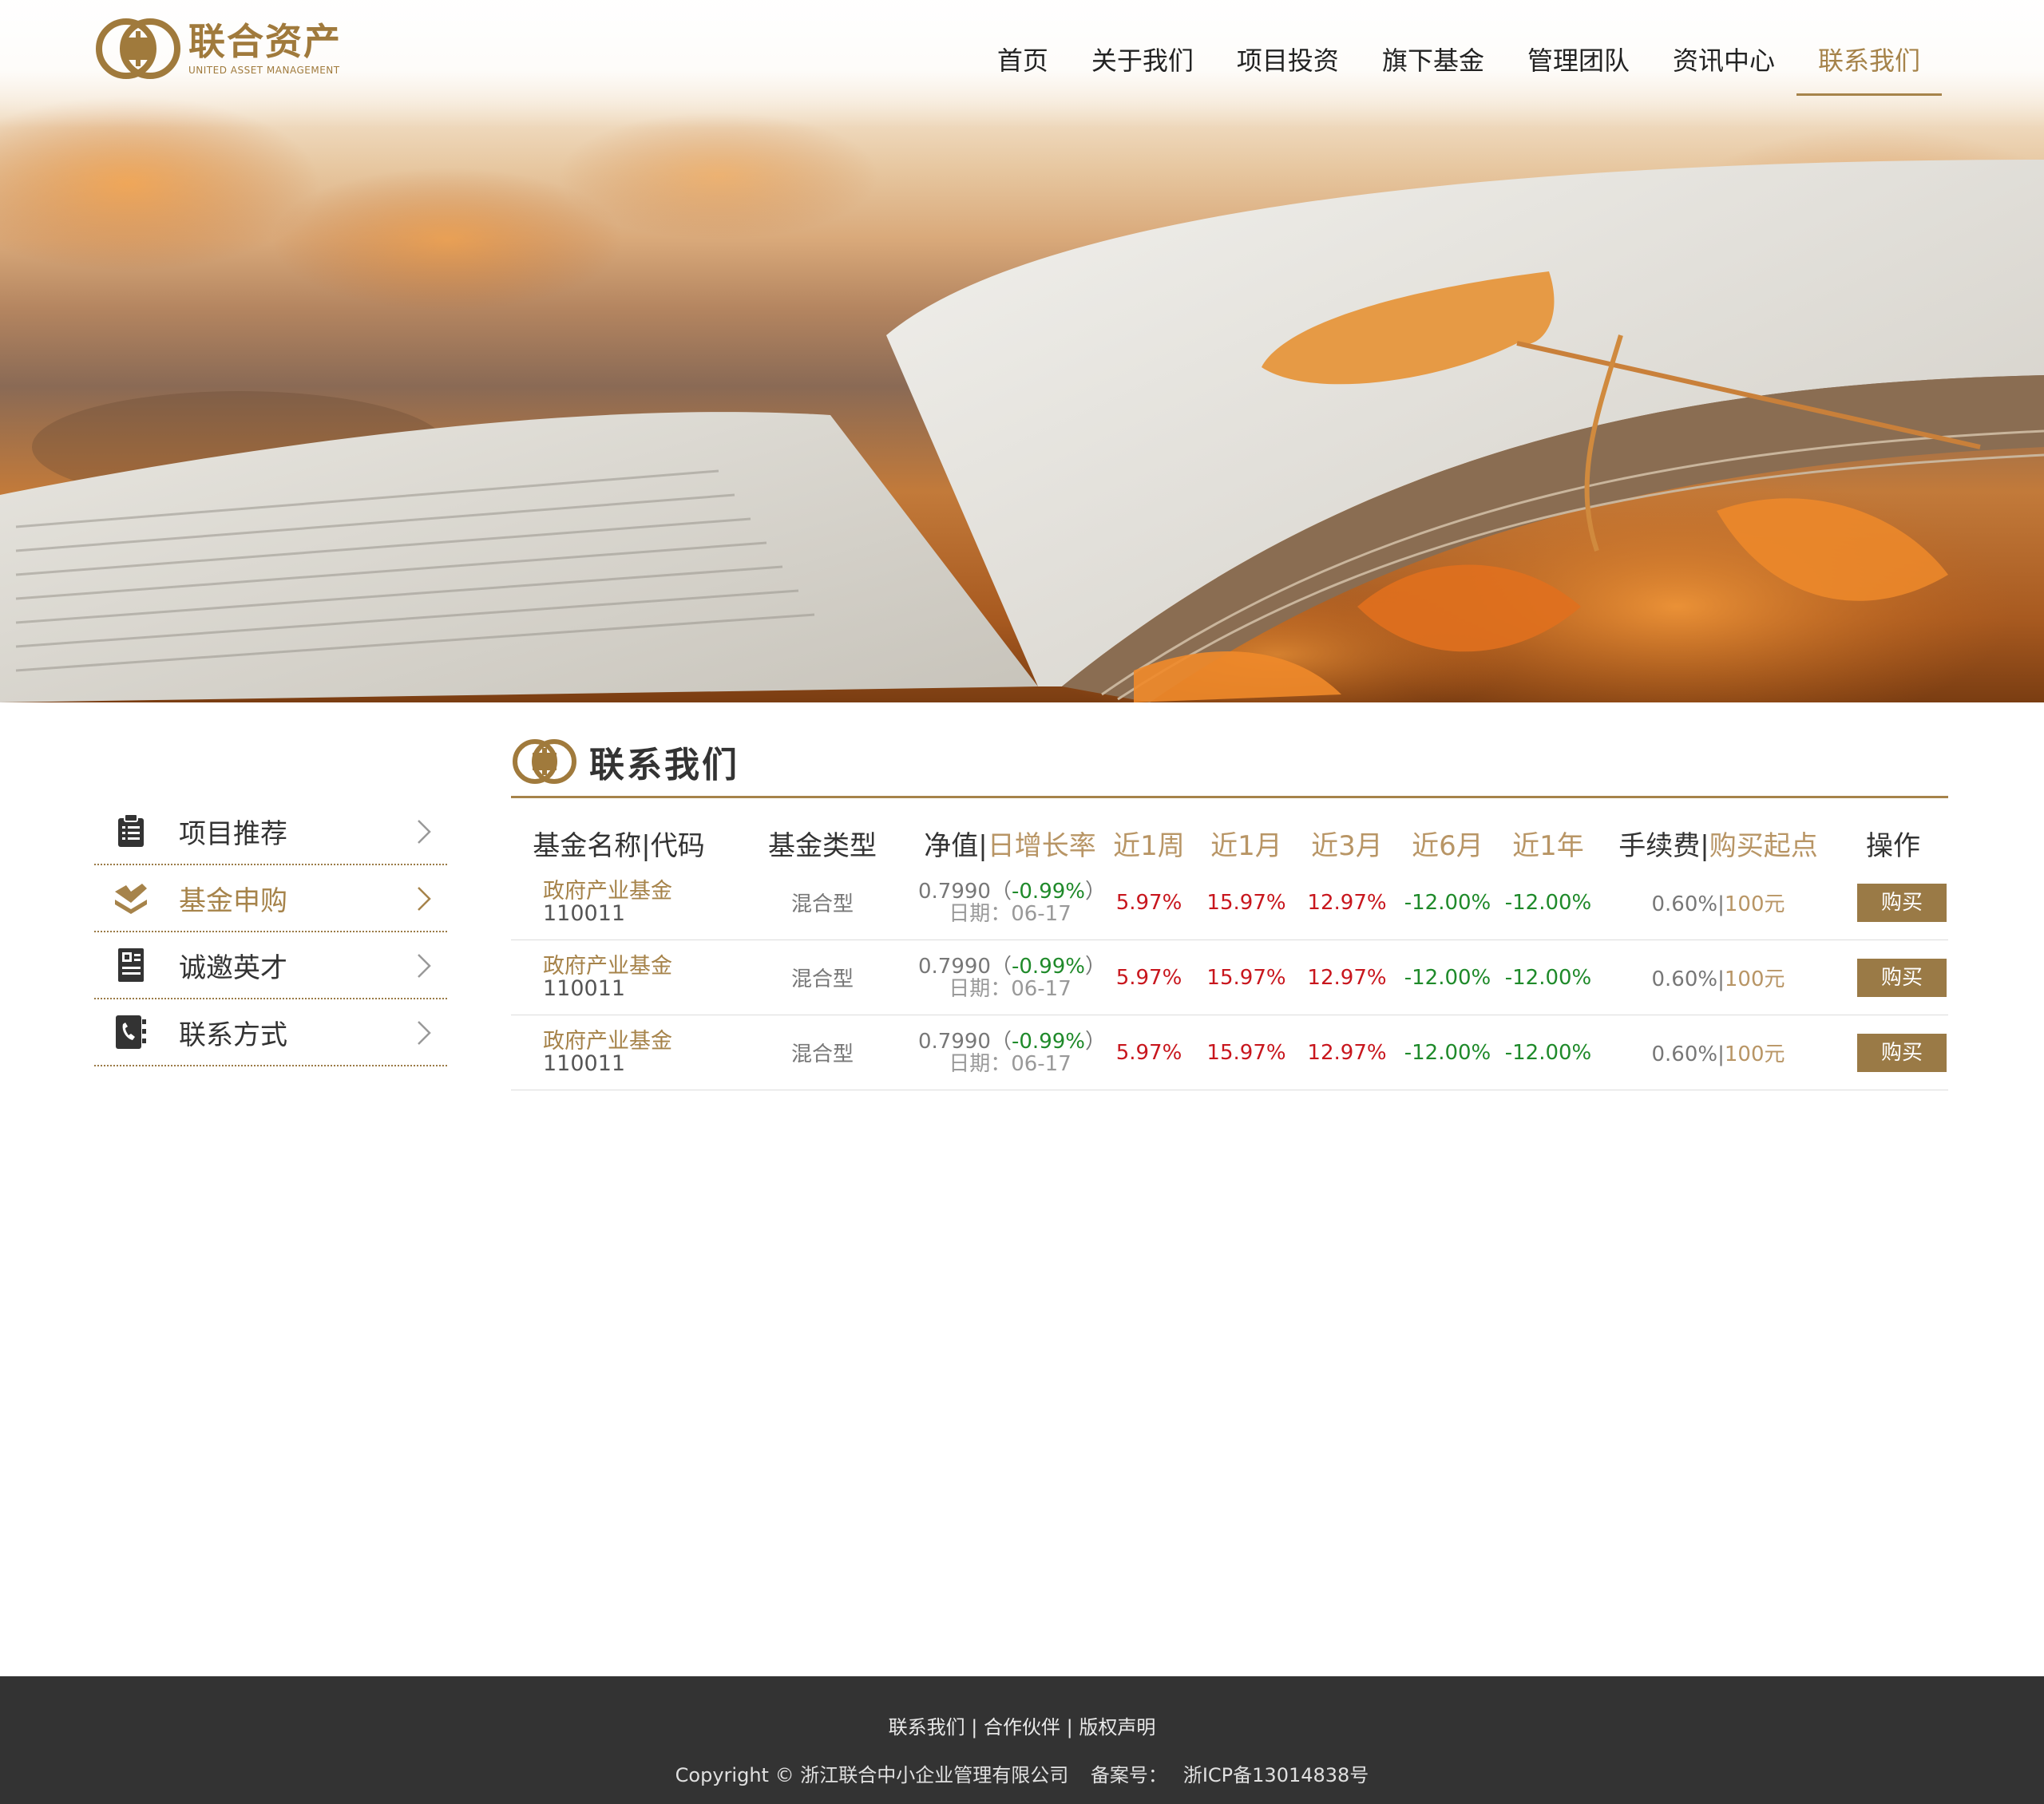 This screenshot has height=1804, width=2044. What do you see at coordinates (1447, 845) in the screenshot?
I see `col-header-6m: 近6月` at bounding box center [1447, 845].